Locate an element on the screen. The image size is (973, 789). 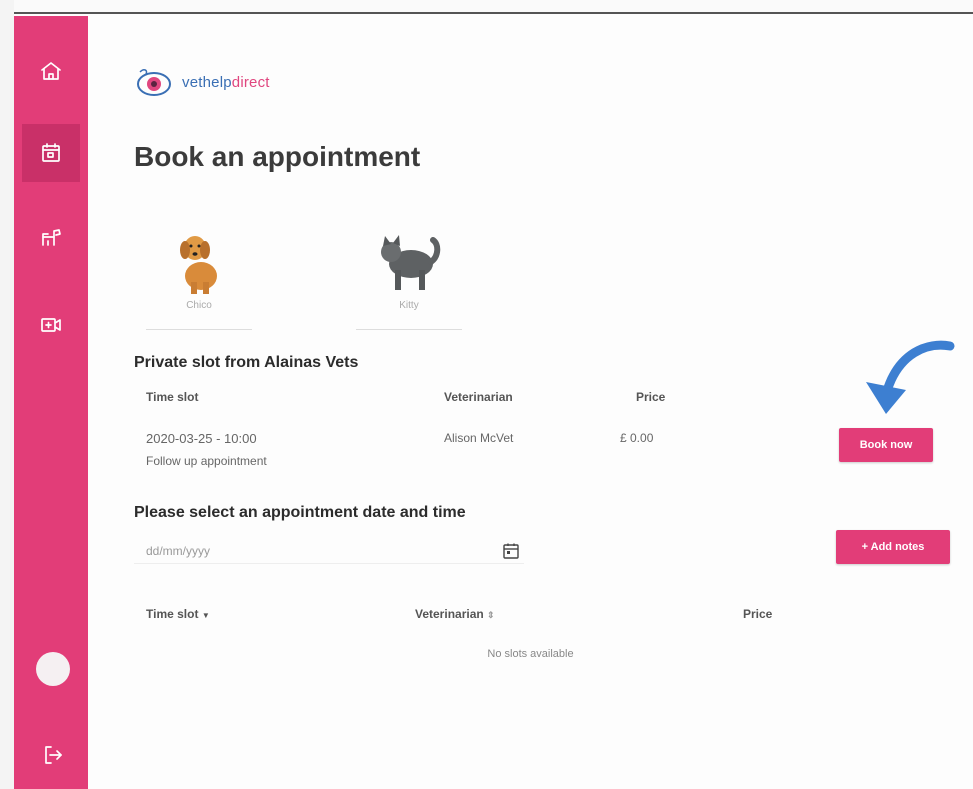
nav-pets is located at coordinates (51, 237).